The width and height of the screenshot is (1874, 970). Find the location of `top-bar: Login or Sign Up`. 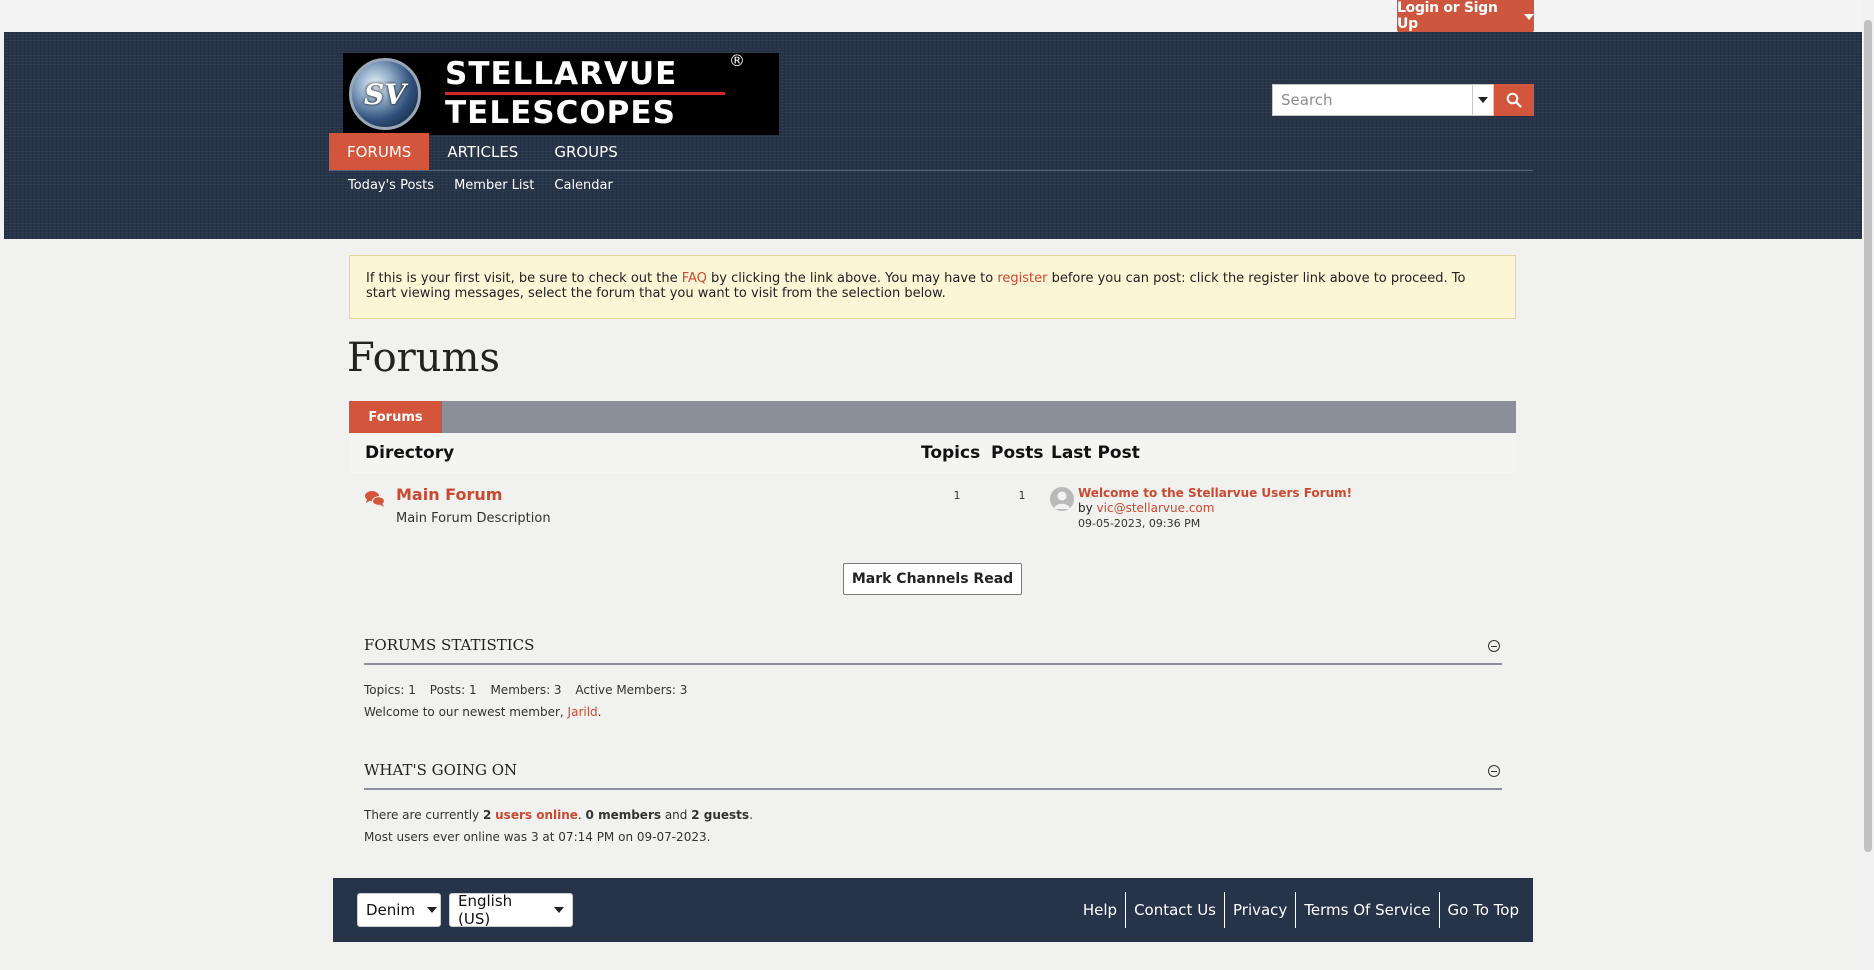

top-bar: Login or Sign Up is located at coordinates (937, 16).